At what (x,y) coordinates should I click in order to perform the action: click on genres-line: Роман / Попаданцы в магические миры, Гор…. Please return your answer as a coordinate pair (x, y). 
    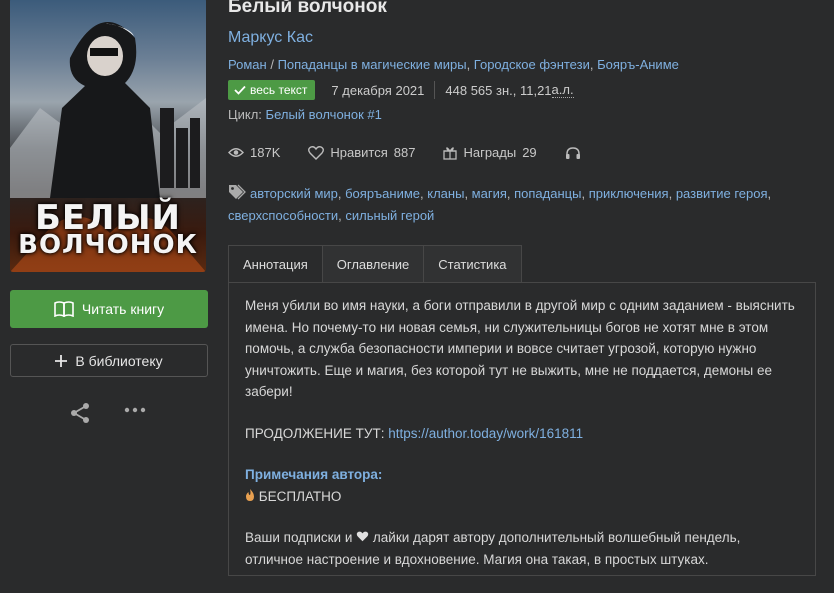
    Looking at the image, I should click on (453, 64).